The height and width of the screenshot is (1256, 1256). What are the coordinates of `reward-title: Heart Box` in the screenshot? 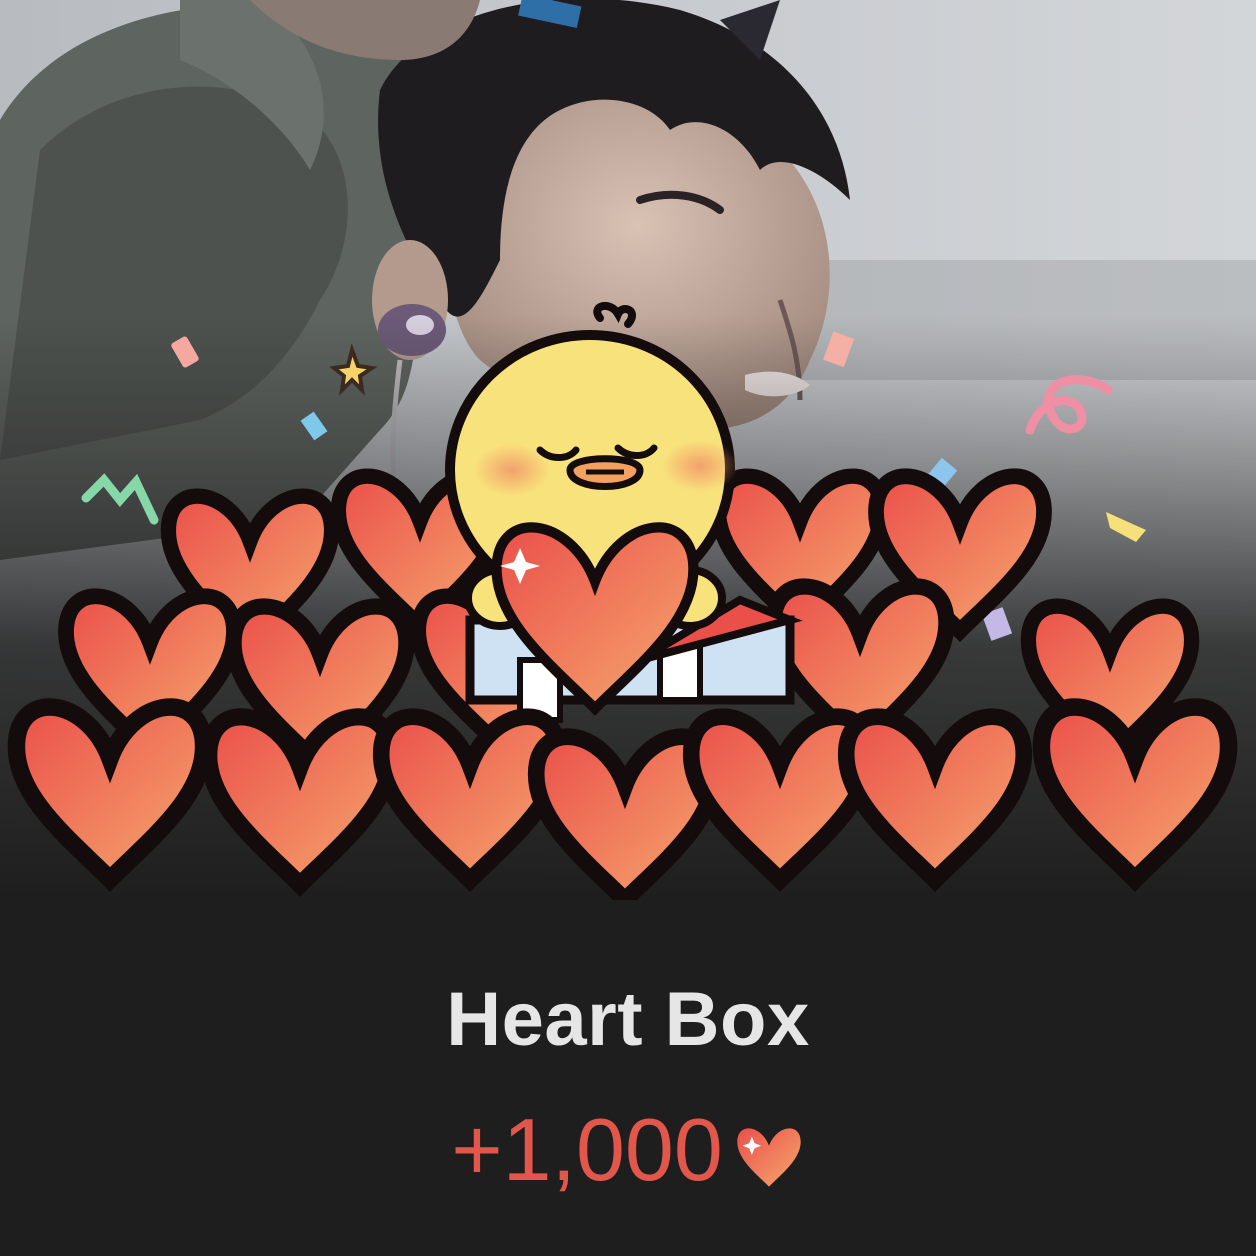 It's located at (628, 1019).